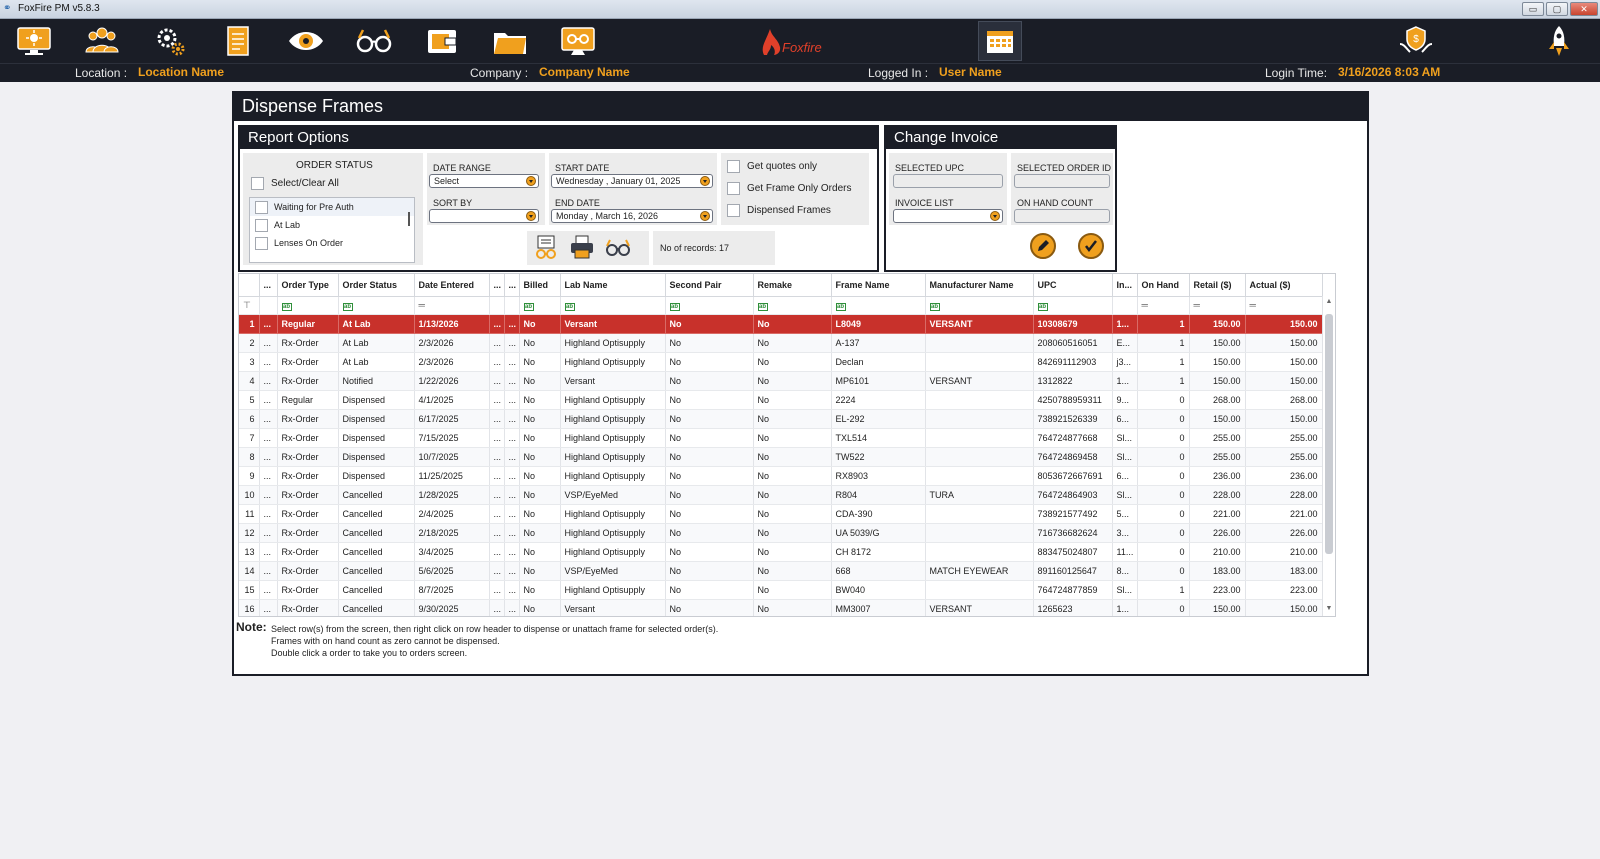 The height and width of the screenshot is (859, 1600). What do you see at coordinates (1557, 9) in the screenshot?
I see `restore-button: ▢` at bounding box center [1557, 9].